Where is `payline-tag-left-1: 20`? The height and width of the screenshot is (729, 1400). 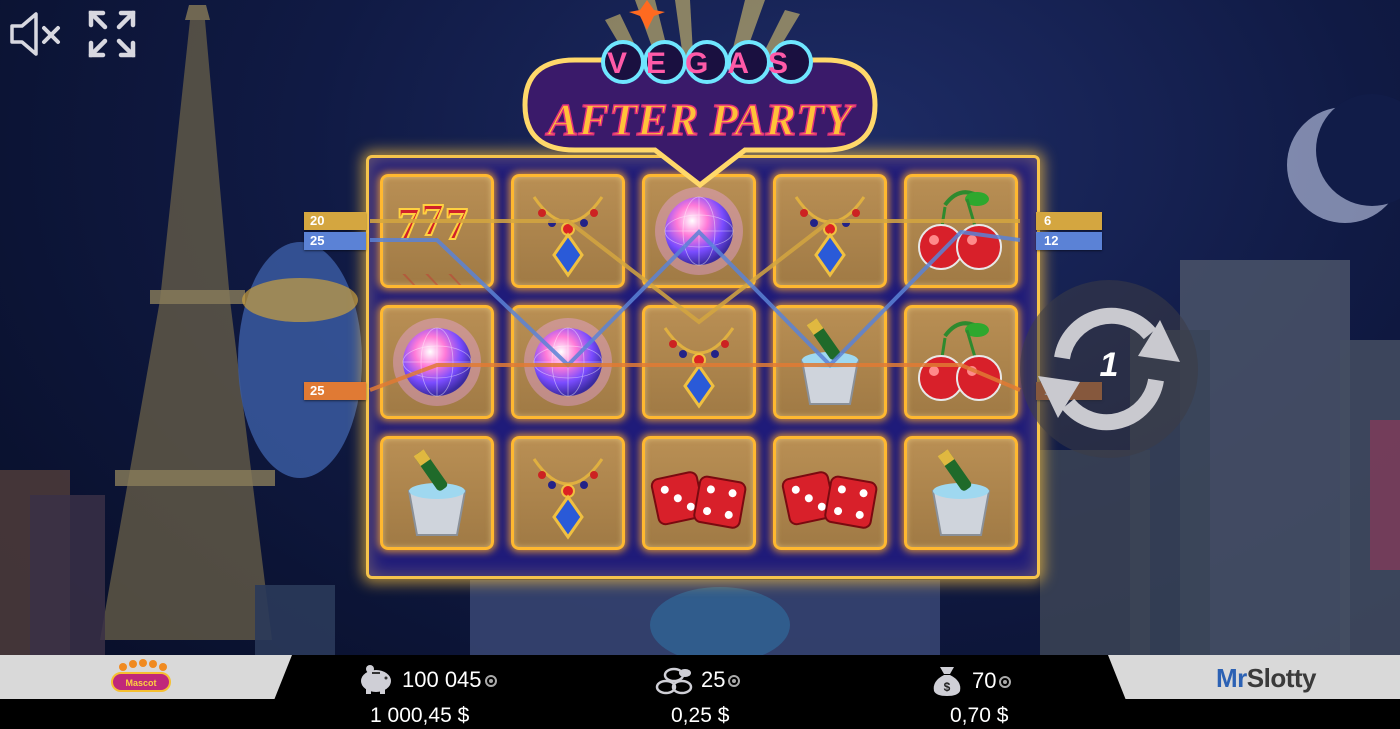 payline-tag-left-1: 20 is located at coordinates (335, 221).